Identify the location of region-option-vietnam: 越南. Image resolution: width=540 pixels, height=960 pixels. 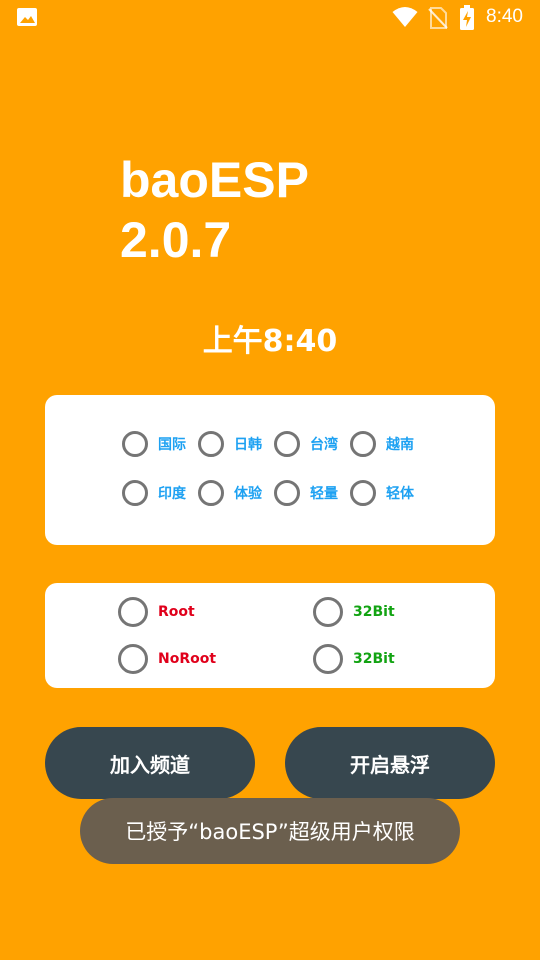
(382, 444).